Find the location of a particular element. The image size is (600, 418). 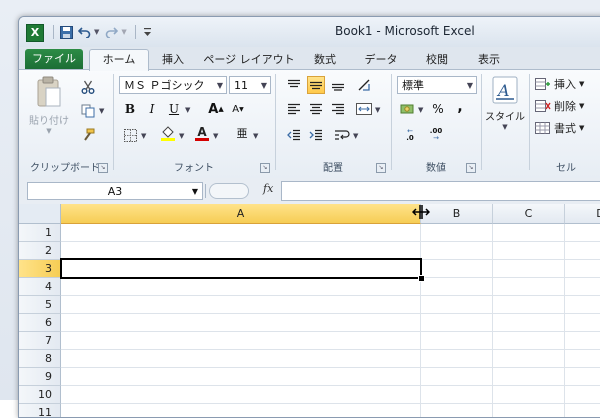

insert-function-button: fx is located at coordinates (268, 188).